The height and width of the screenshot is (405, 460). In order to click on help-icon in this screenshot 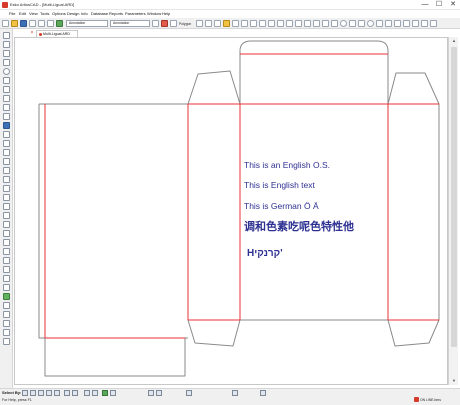, I will do `click(424, 23)`.